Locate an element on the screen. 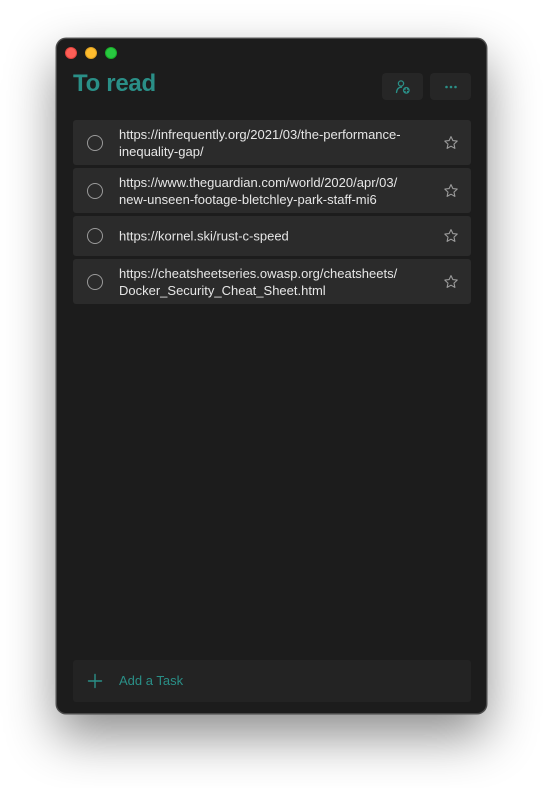  zoom-window-button is located at coordinates (111, 53).